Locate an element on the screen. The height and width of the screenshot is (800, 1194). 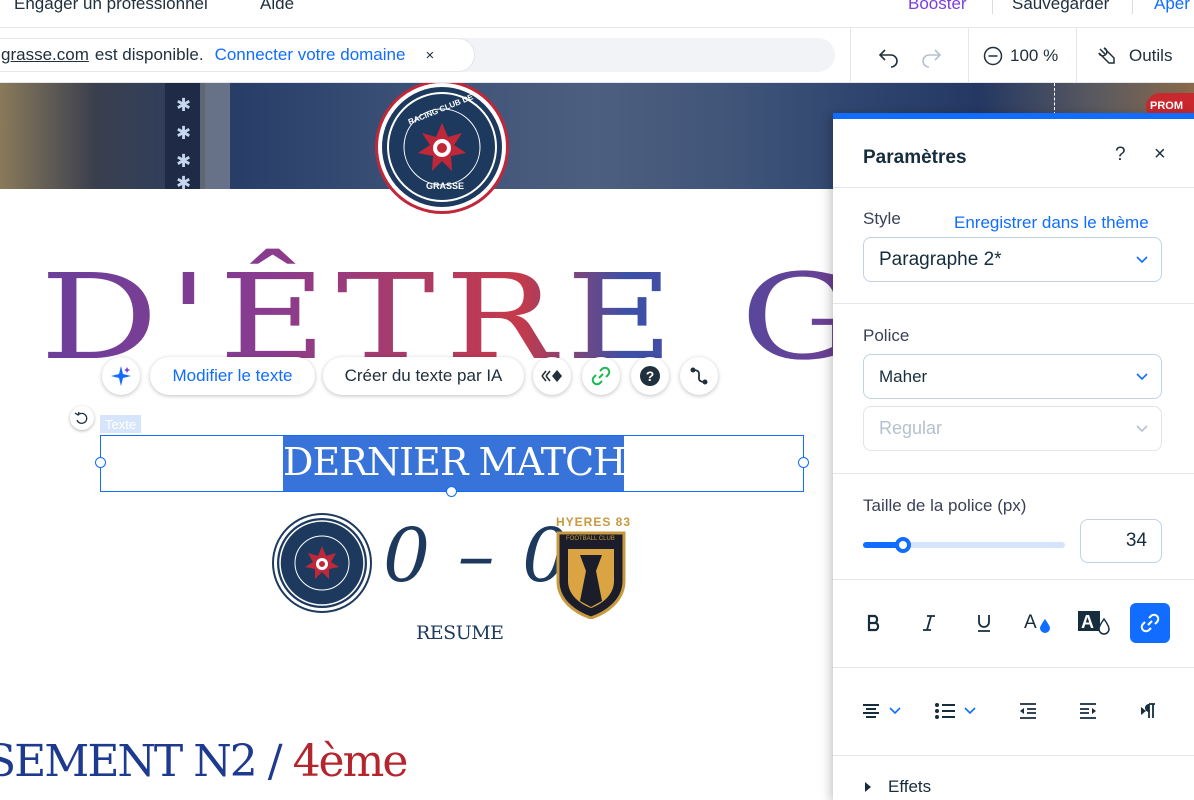
panel-title: Paramètres is located at coordinates (915, 157).